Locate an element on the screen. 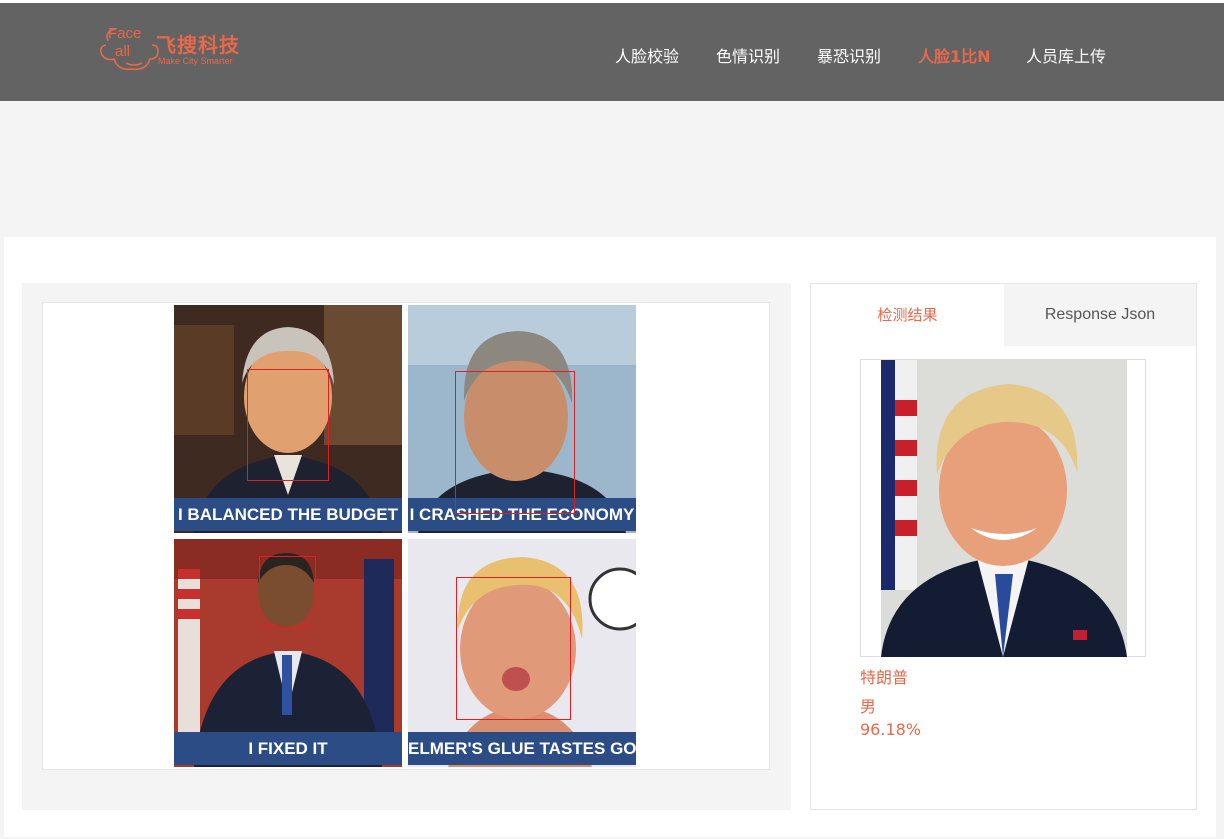 Image resolution: width=1224 pixels, height=839 pixels. logo-brand-name: 飞搜科技 is located at coordinates (198, 45).